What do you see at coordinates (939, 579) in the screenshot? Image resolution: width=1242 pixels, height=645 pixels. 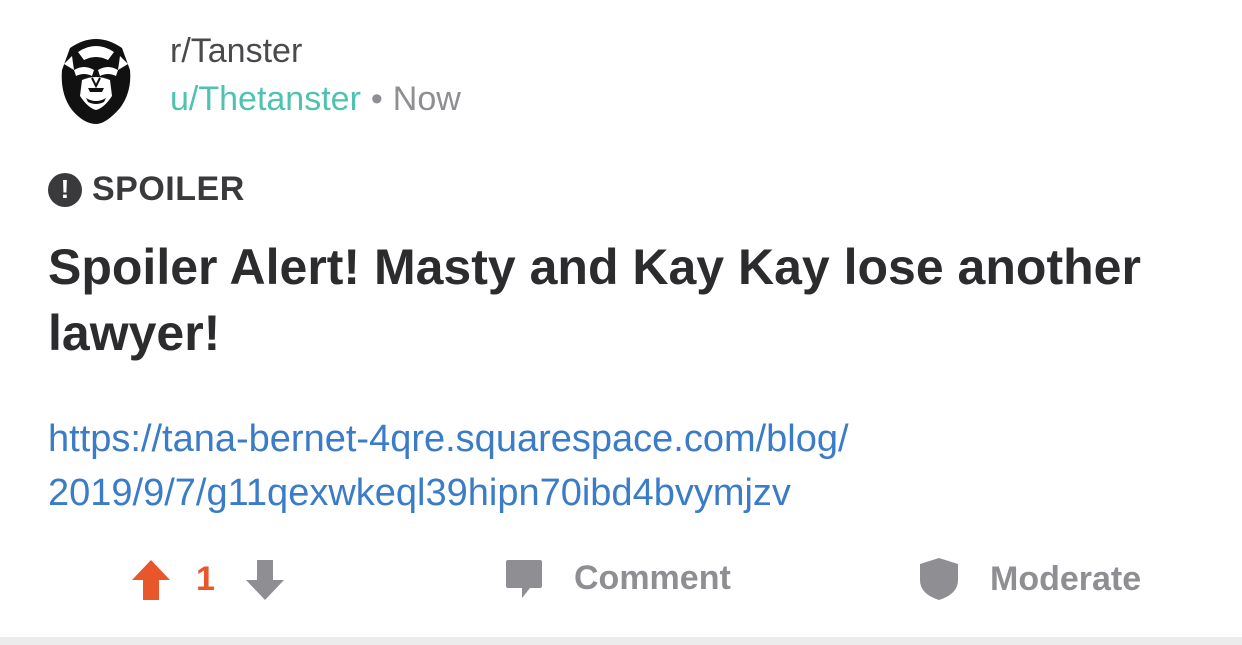 I see `shield-icon` at bounding box center [939, 579].